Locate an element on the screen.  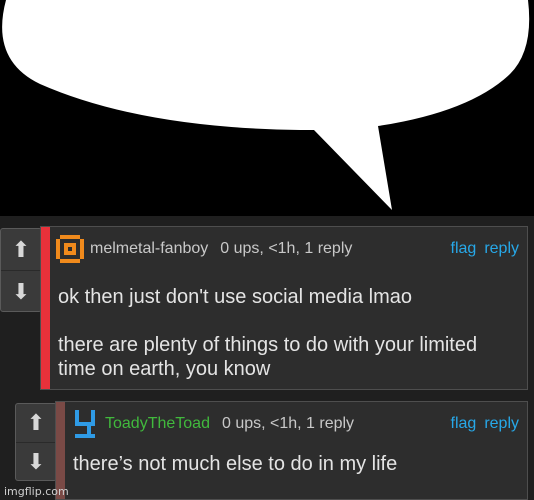
comment-text-line: ok then just don't use social media lmao is located at coordinates (235, 297).